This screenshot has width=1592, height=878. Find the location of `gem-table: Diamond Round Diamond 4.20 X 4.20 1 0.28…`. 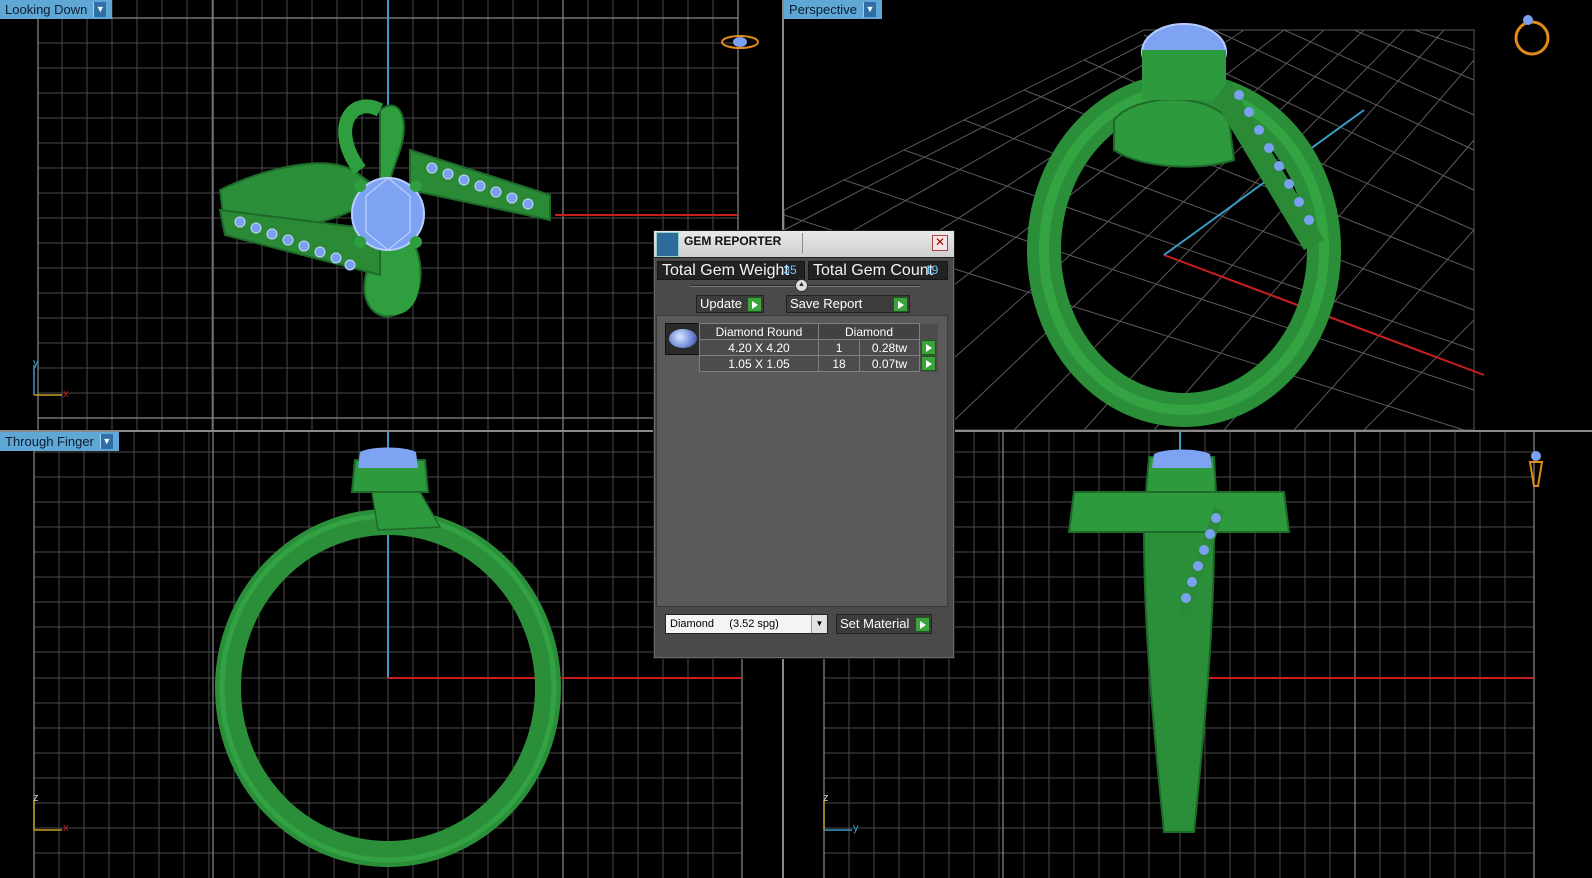

gem-table: Diamond Round Diamond 4.20 X 4.20 1 0.28… is located at coordinates (818, 347).